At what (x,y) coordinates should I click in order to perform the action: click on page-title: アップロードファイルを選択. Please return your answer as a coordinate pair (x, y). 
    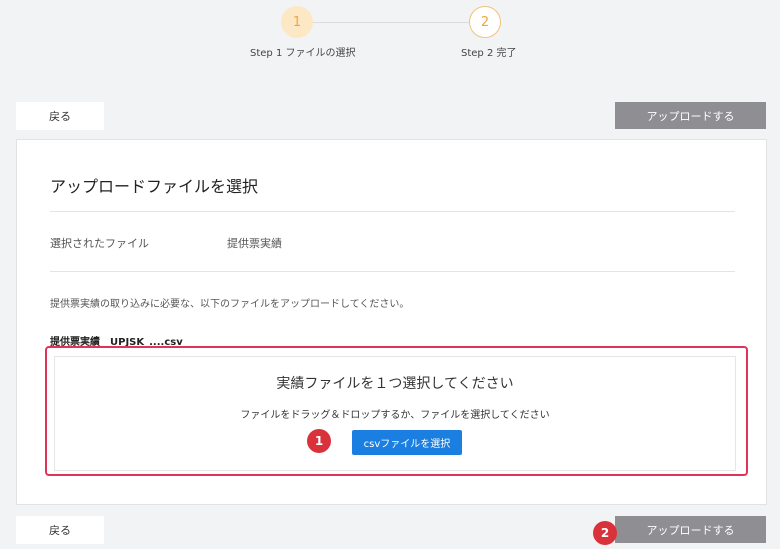
    Looking at the image, I should click on (154, 186).